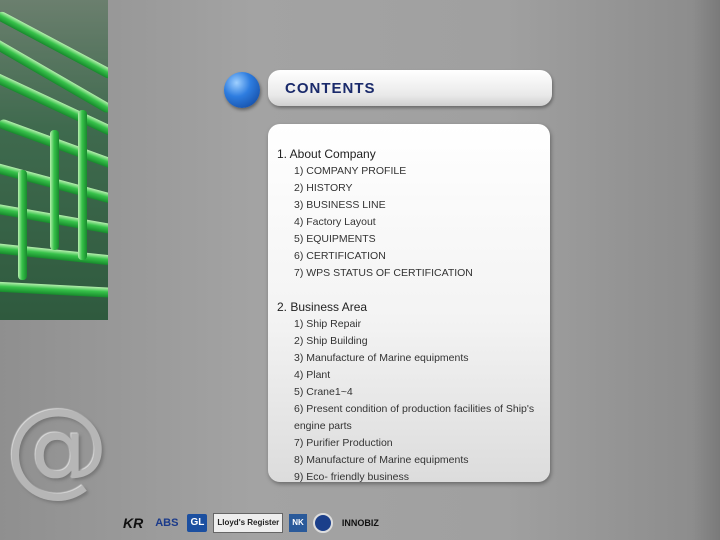 The image size is (720, 540). I want to click on list-item: 1) COMPANY PROFILE, so click(350, 171).